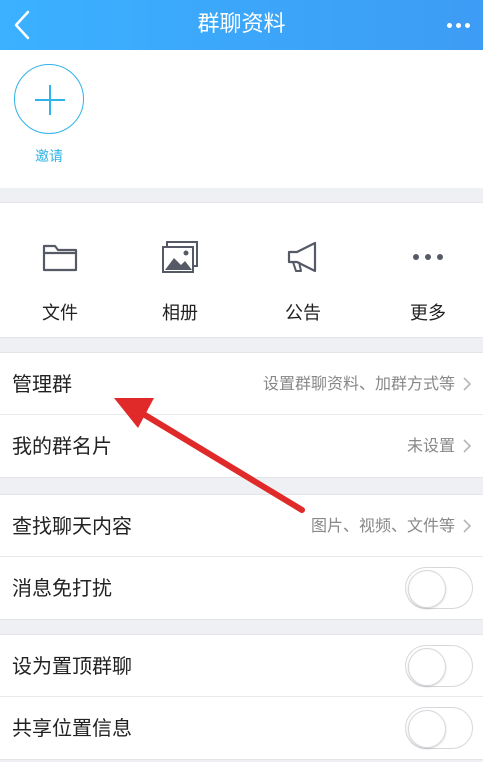 The width and height of the screenshot is (483, 762). I want to click on grid-item-files: 文件, so click(60, 271).